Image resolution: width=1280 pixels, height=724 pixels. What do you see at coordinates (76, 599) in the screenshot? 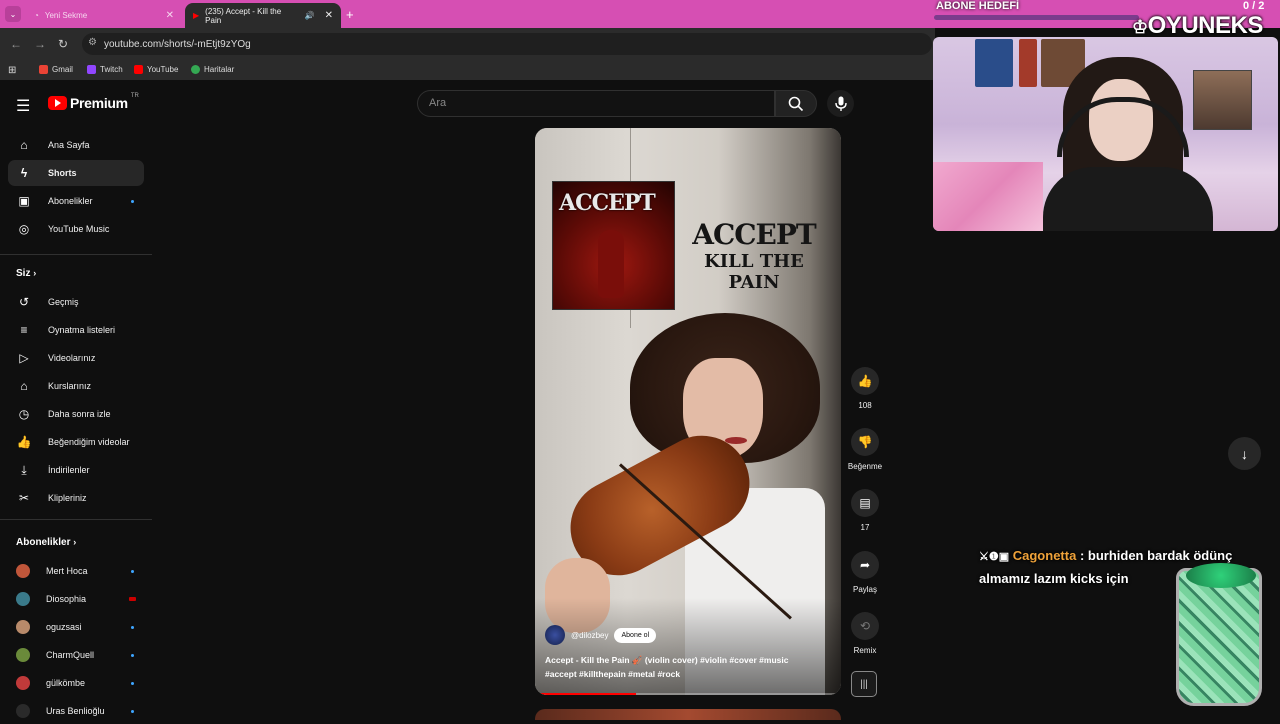
I see `sidebar-item-channel: Diosophia` at bounding box center [76, 599].